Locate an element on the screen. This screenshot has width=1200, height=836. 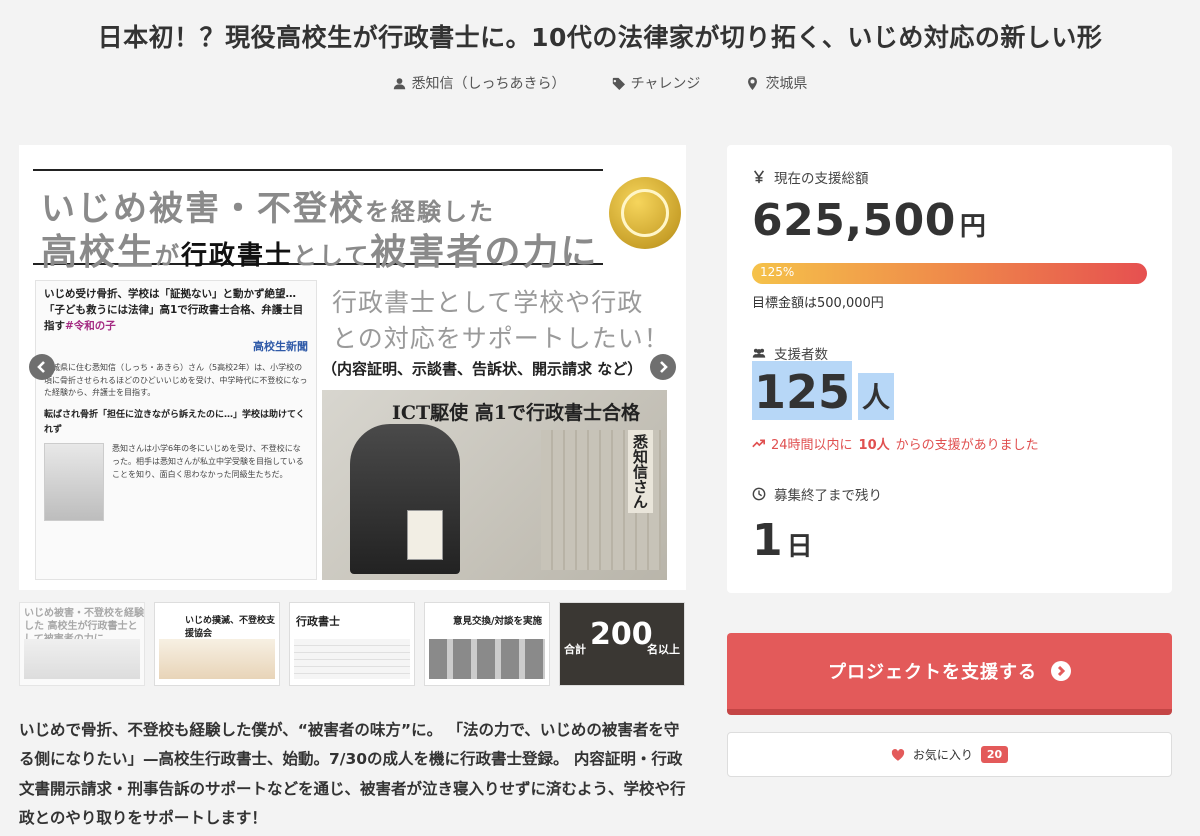
chevron-left-icon is located at coordinates (41, 367).